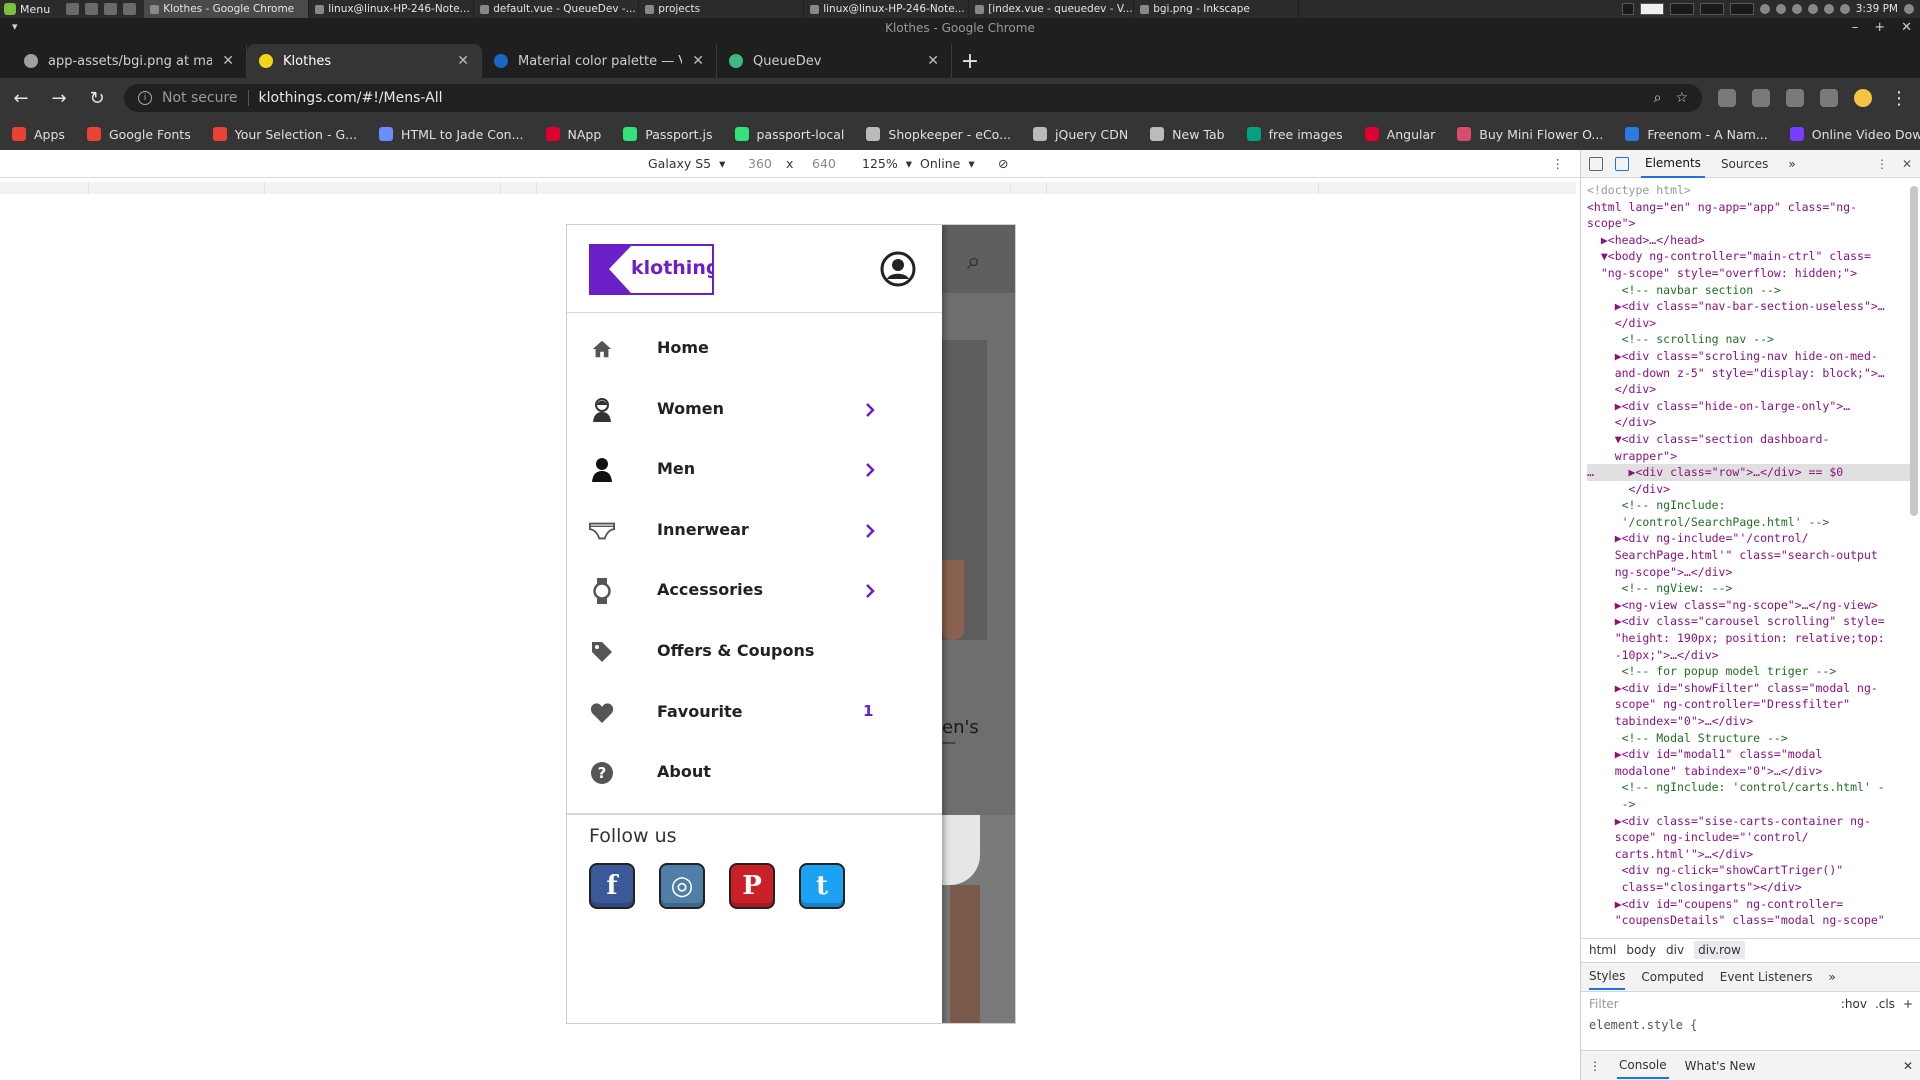  I want to click on dom-line: ▶<div class="carousel scrolling" style=, so click(1751, 621).